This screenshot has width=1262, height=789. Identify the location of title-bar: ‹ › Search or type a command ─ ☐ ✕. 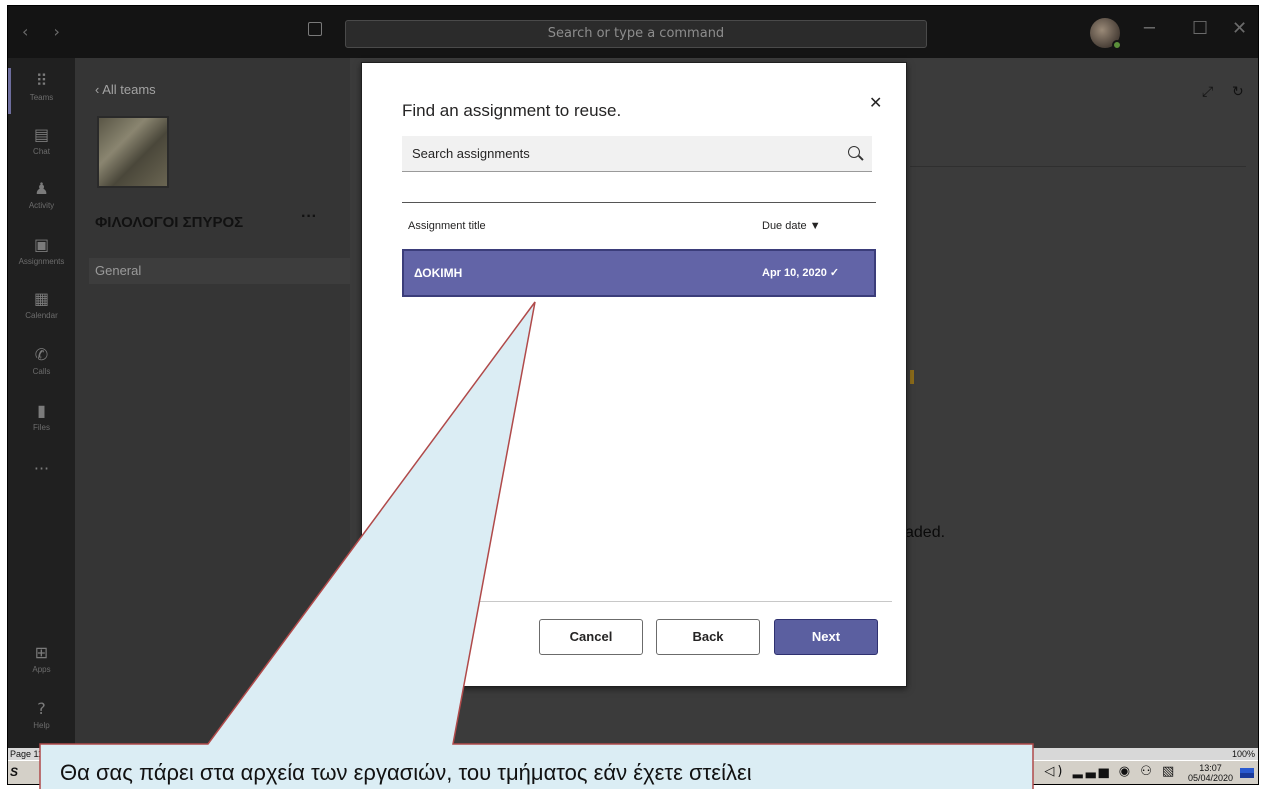
(633, 32).